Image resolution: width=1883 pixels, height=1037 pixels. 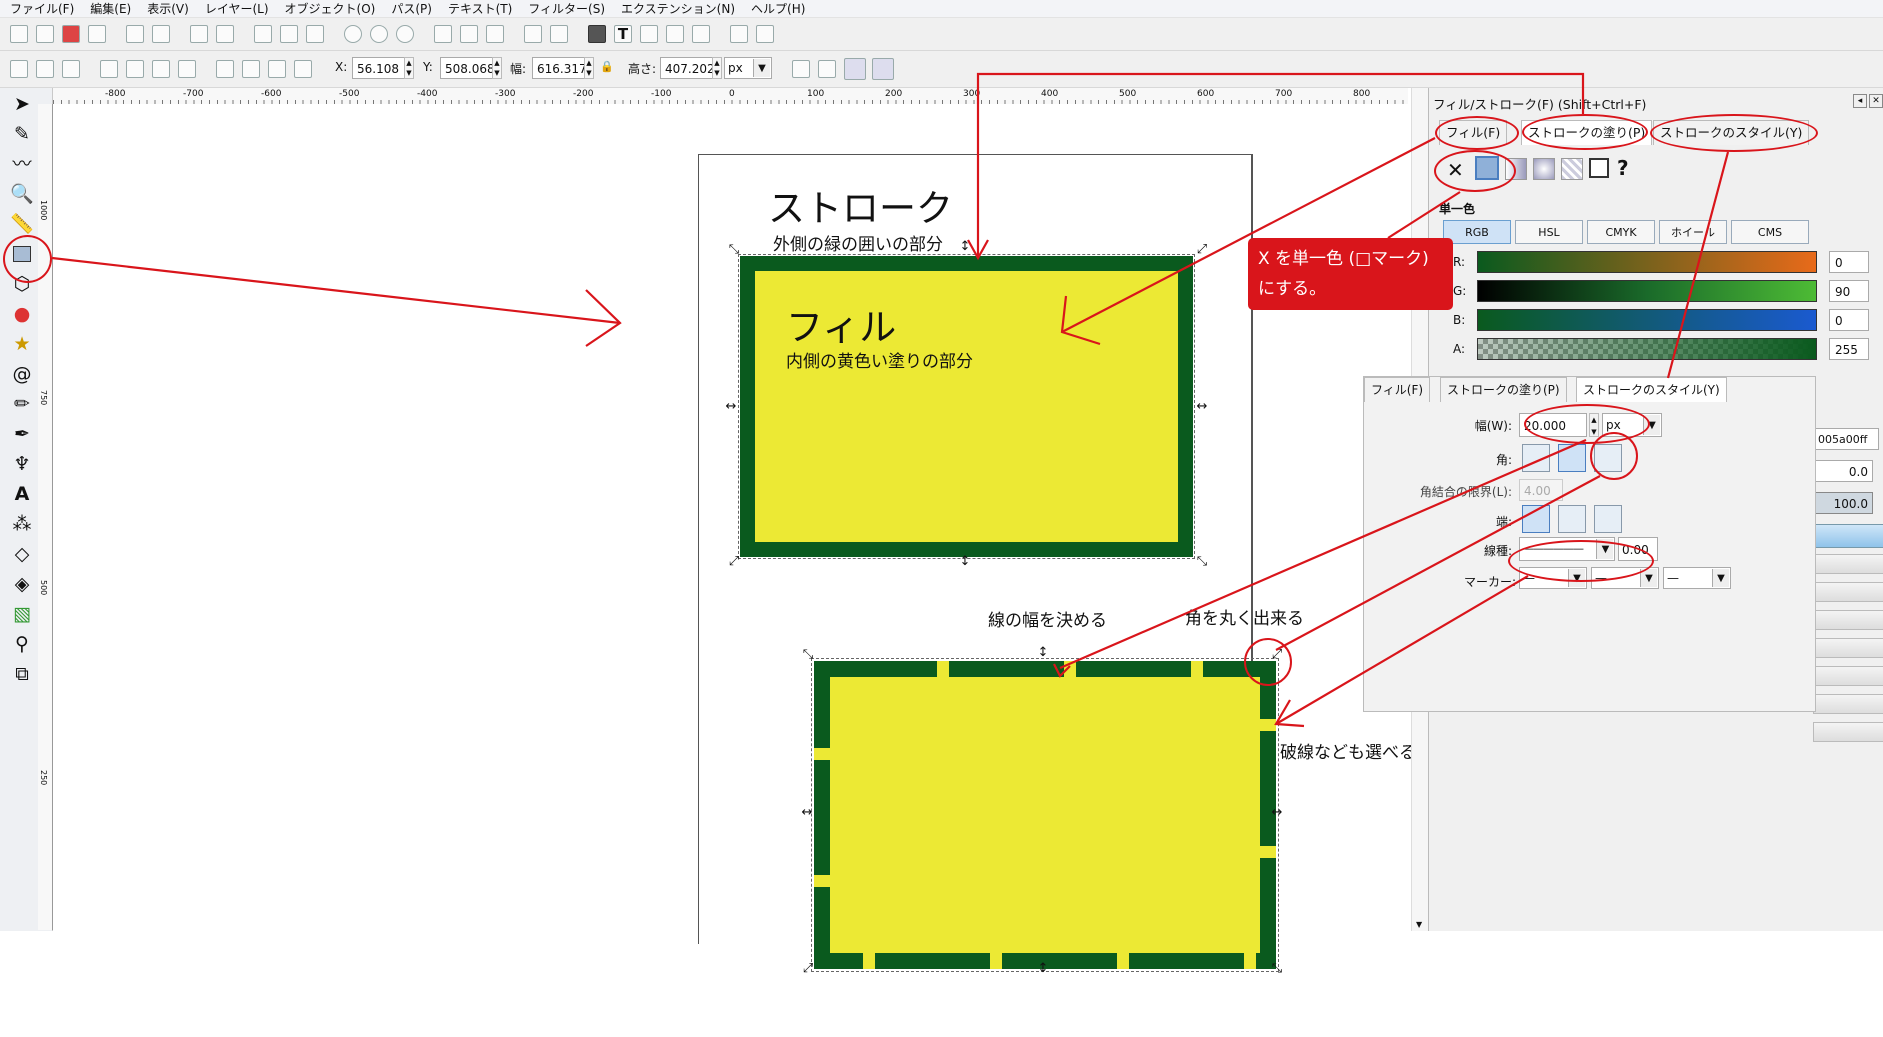 What do you see at coordinates (22, 584) in the screenshot?
I see `paint-bucket-tool-icon: ◈` at bounding box center [22, 584].